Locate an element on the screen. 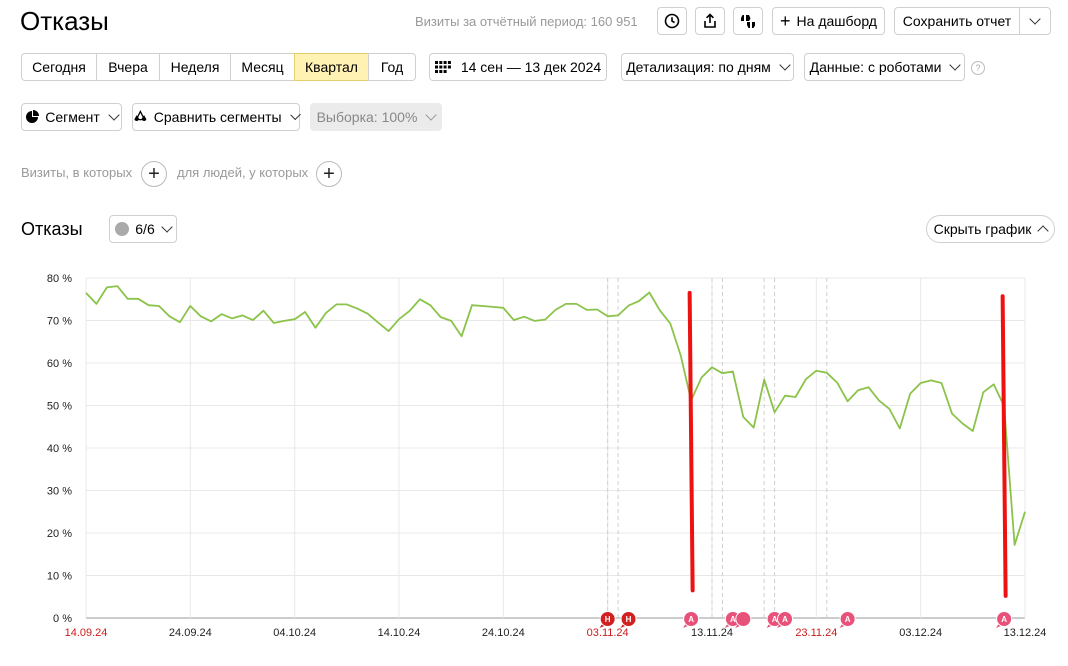 This screenshot has width=1068, height=666. thumbs-icon is located at coordinates (748, 21).